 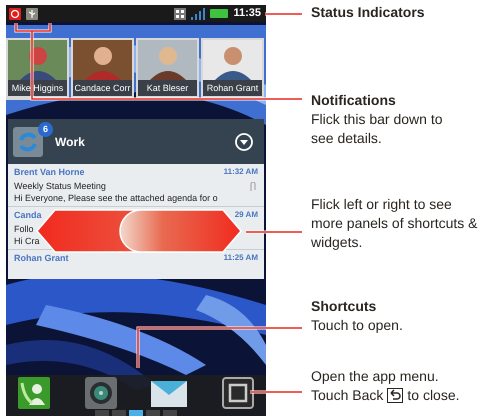 What do you see at coordinates (37, 69) in the screenshot?
I see `contact-card: Mike Higgins` at bounding box center [37, 69].